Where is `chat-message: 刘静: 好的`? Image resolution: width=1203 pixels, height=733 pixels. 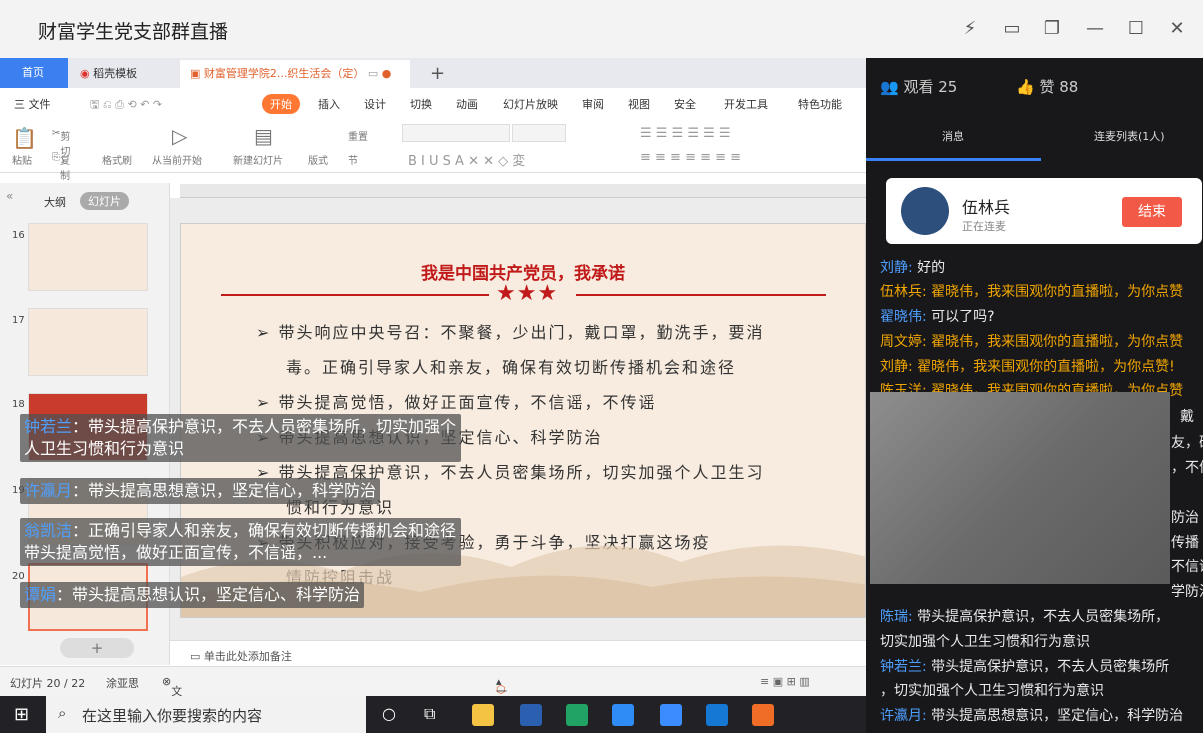
chat-message: 刘静: 好的 is located at coordinates (912, 267).